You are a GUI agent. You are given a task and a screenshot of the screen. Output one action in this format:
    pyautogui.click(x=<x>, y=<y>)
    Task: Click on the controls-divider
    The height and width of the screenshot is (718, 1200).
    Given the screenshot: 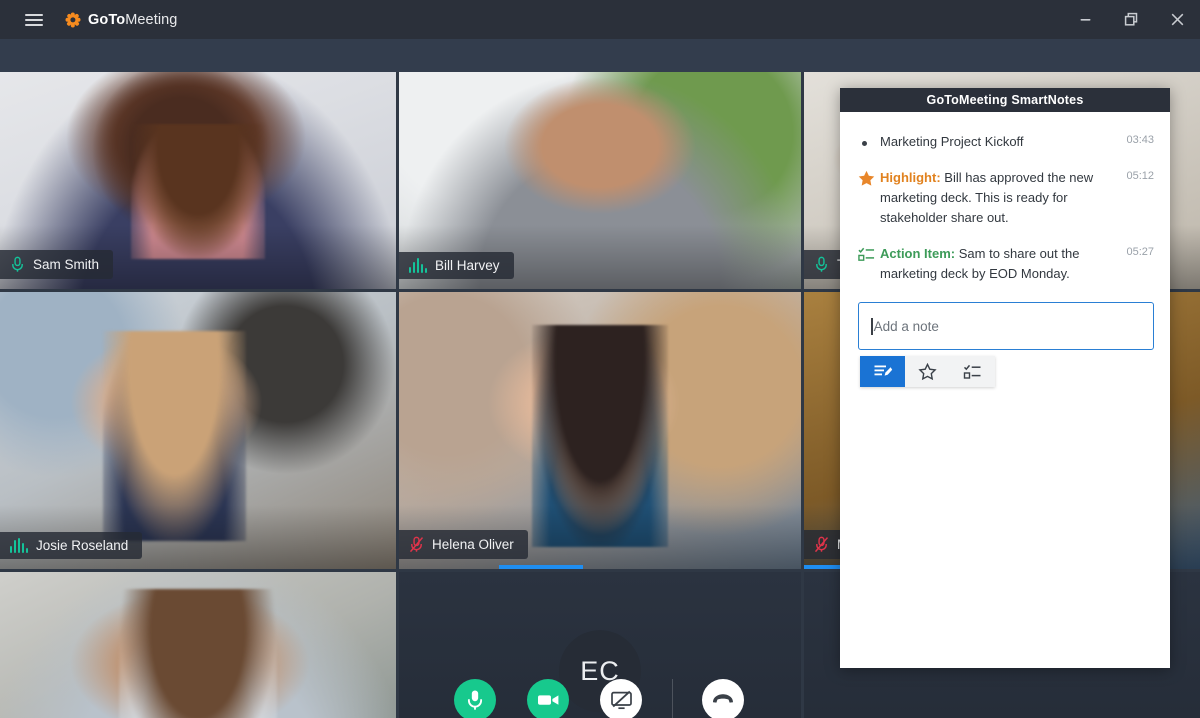 What is the action you would take?
    pyautogui.click(x=672, y=698)
    